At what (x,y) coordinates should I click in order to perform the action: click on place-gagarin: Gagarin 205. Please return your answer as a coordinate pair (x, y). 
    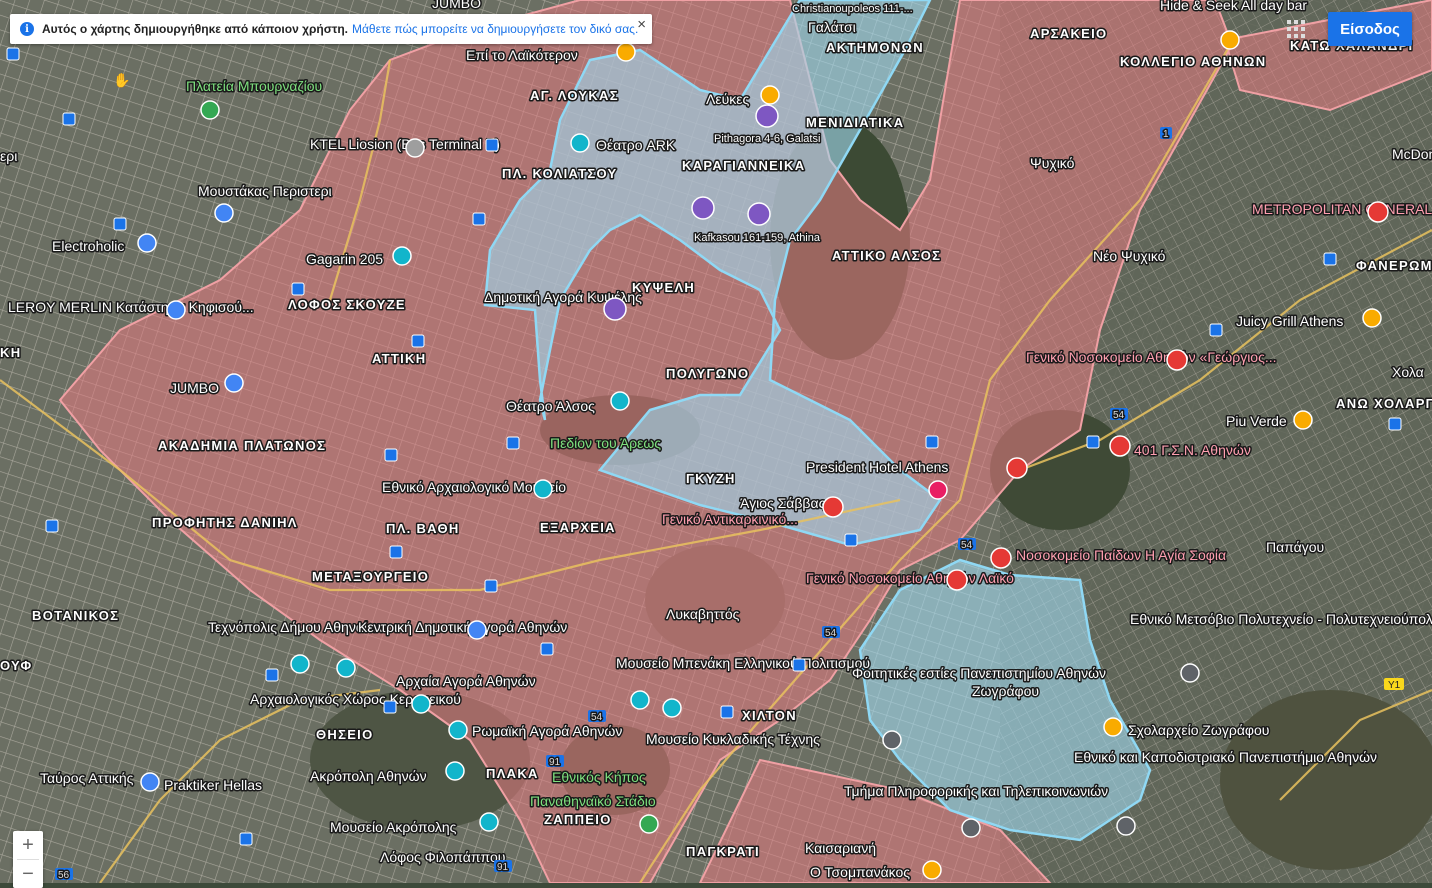
    Looking at the image, I should click on (345, 259).